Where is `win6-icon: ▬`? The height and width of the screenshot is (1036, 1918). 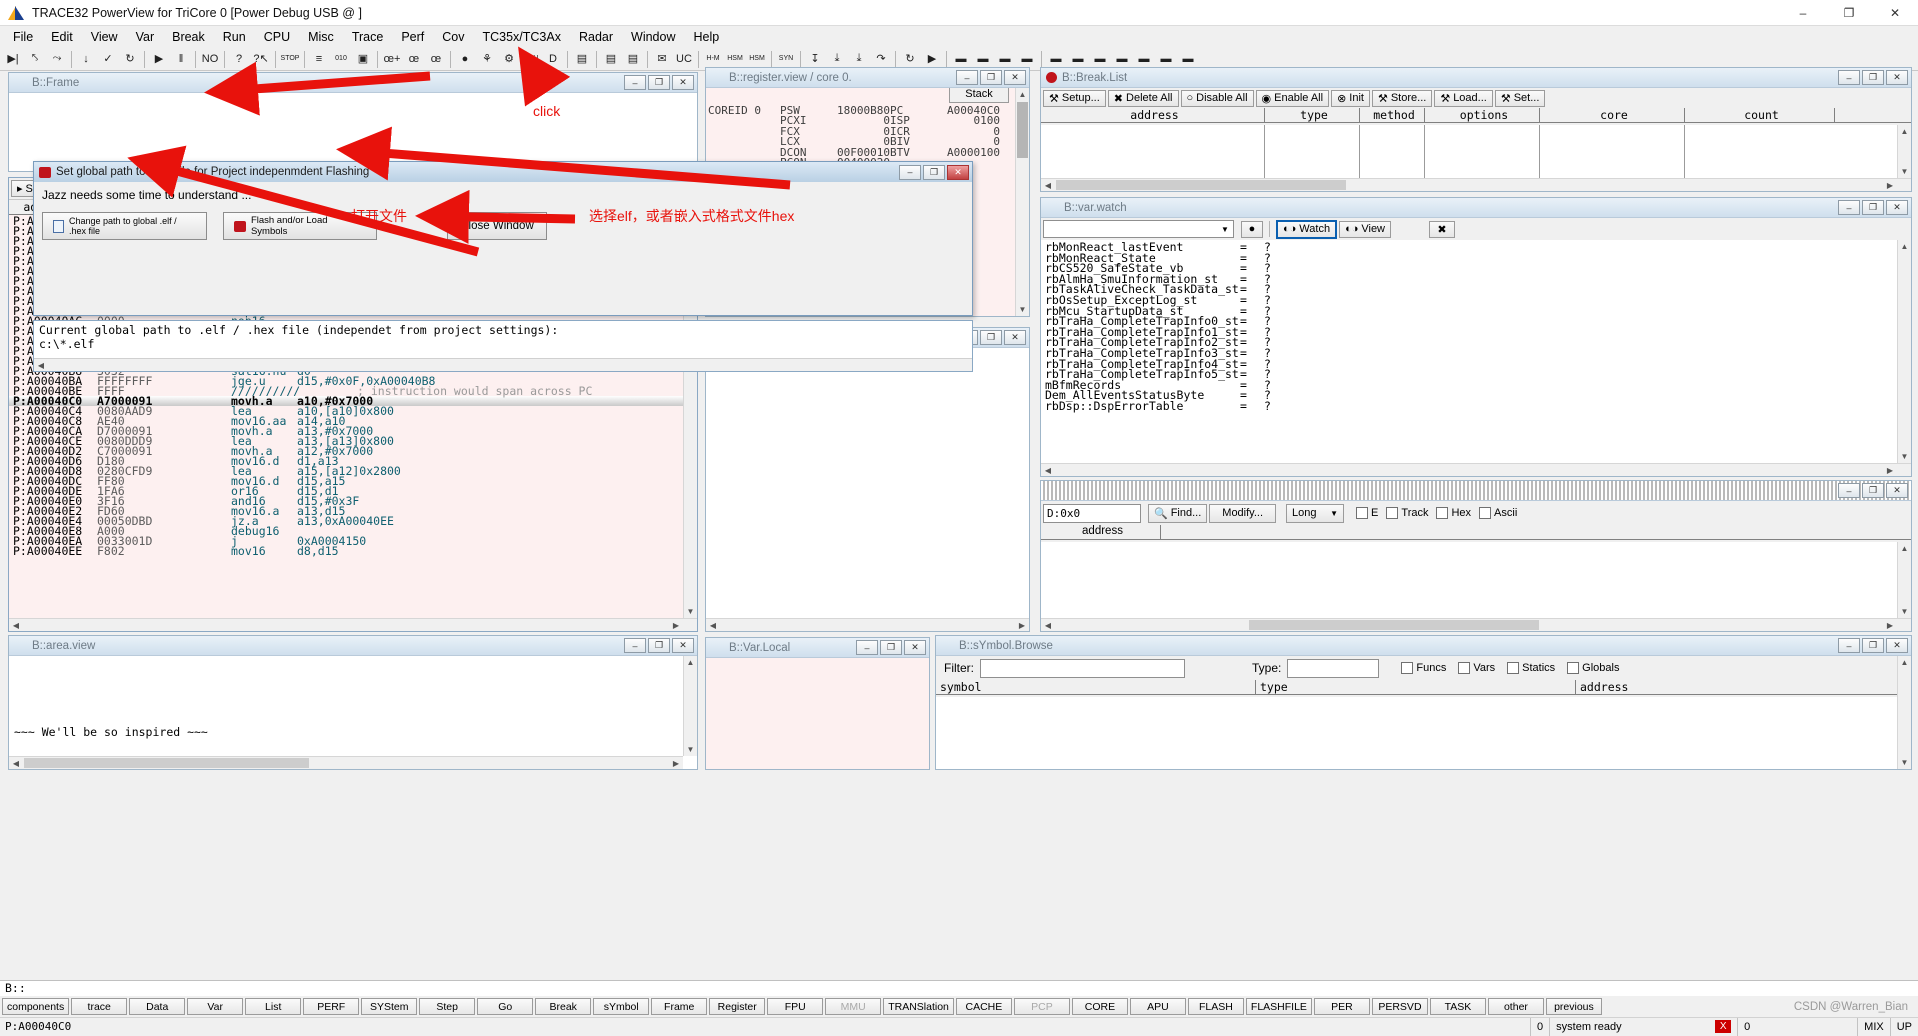
win6-icon: ▬ is located at coordinates (1078, 58).